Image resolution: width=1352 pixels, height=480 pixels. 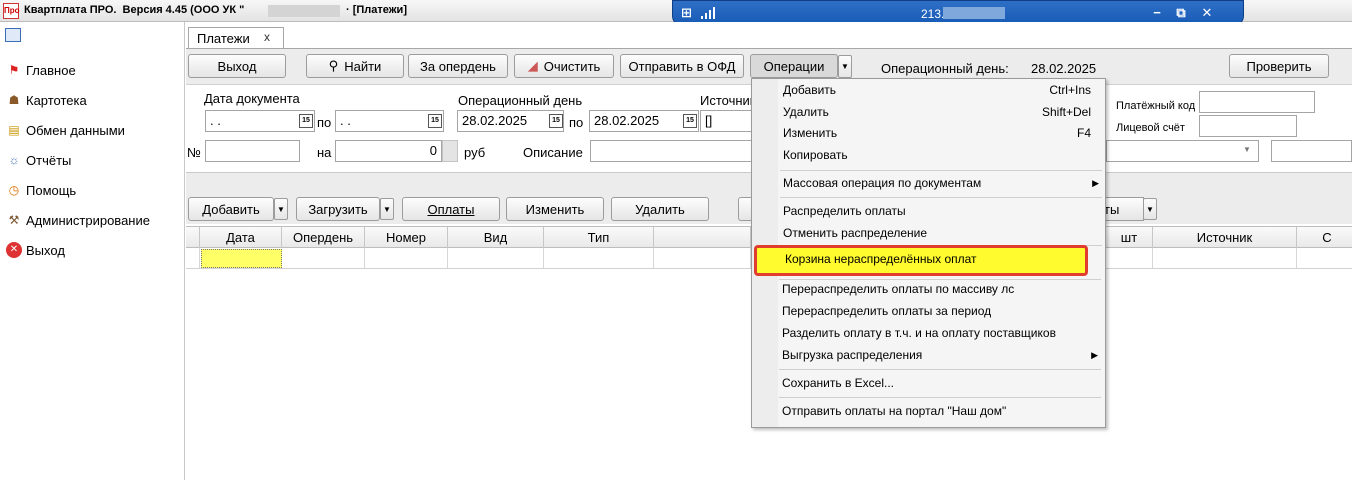 I want to click on window-title-section: · [Платежи], so click(x=376, y=10).